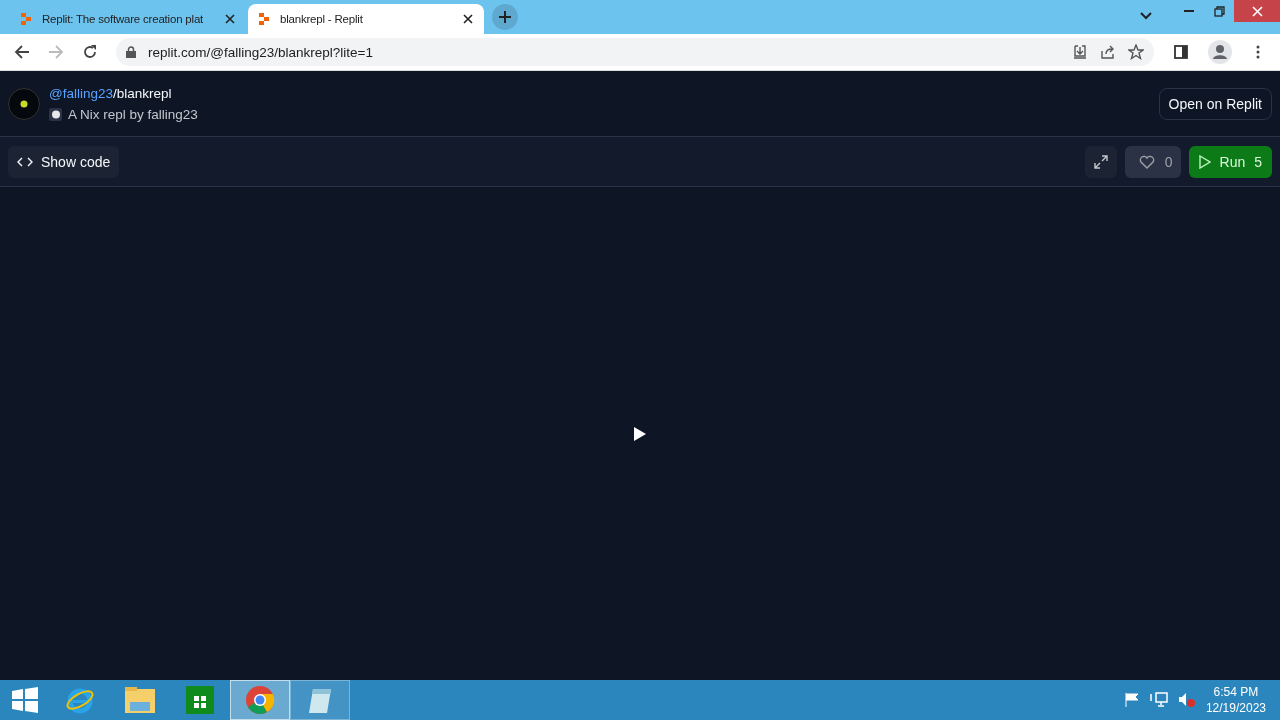 The image size is (1280, 720). I want to click on like-button: 0, so click(1152, 161).